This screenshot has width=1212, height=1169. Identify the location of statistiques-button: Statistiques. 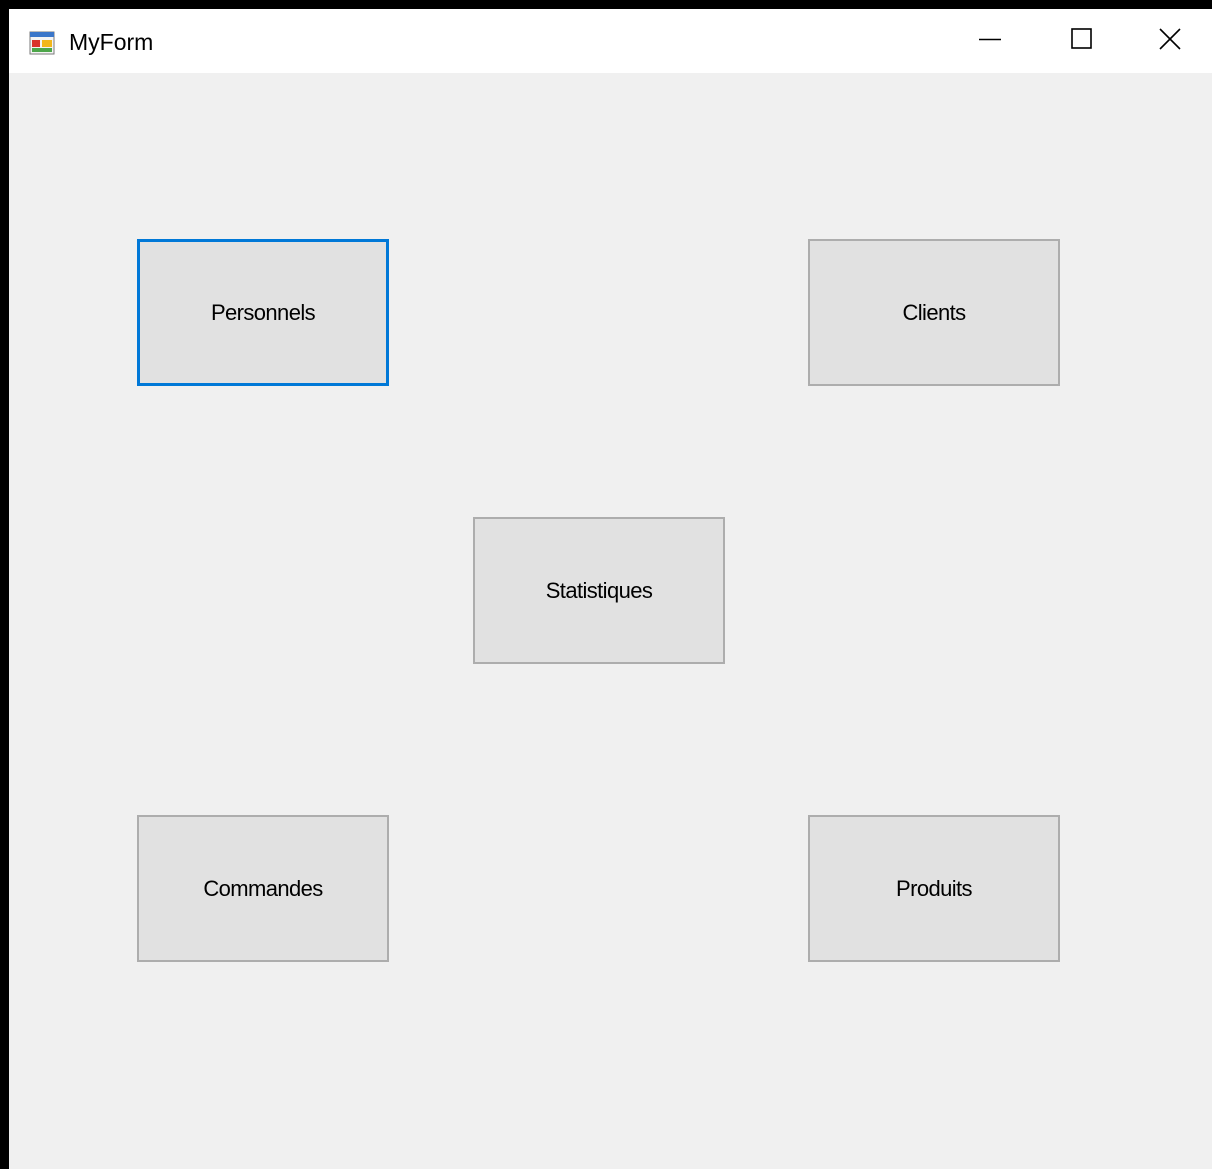
(599, 590).